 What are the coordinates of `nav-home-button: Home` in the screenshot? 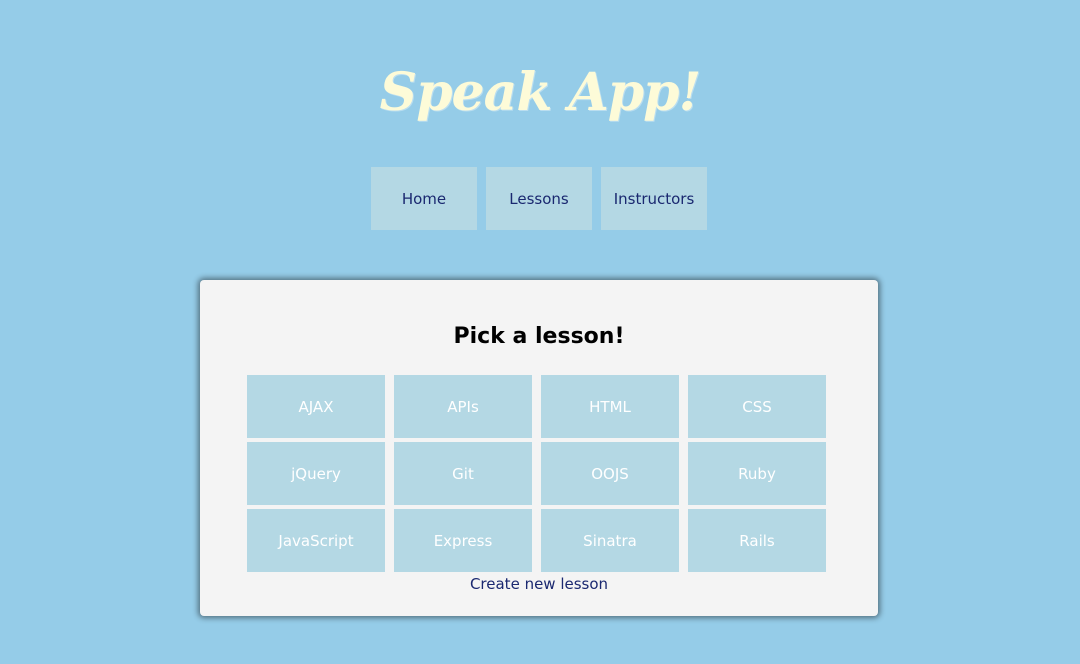 It's located at (424, 198).